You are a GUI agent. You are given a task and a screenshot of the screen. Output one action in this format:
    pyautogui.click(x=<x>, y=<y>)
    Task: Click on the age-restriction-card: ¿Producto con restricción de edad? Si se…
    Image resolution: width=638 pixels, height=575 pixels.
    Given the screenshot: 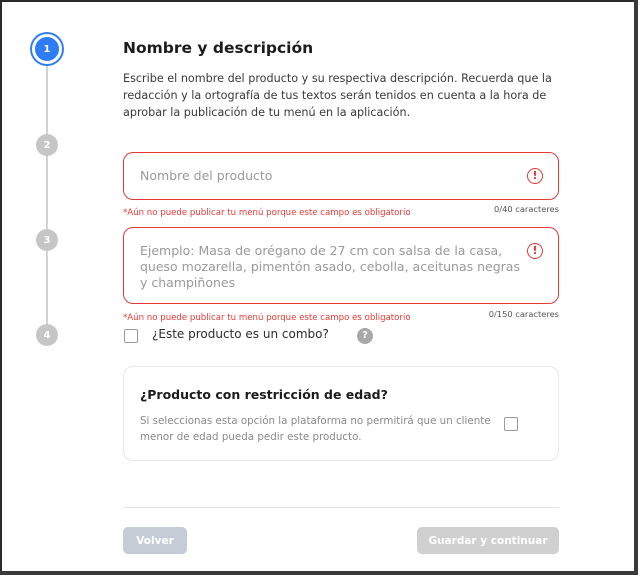 What is the action you would take?
    pyautogui.click(x=341, y=413)
    